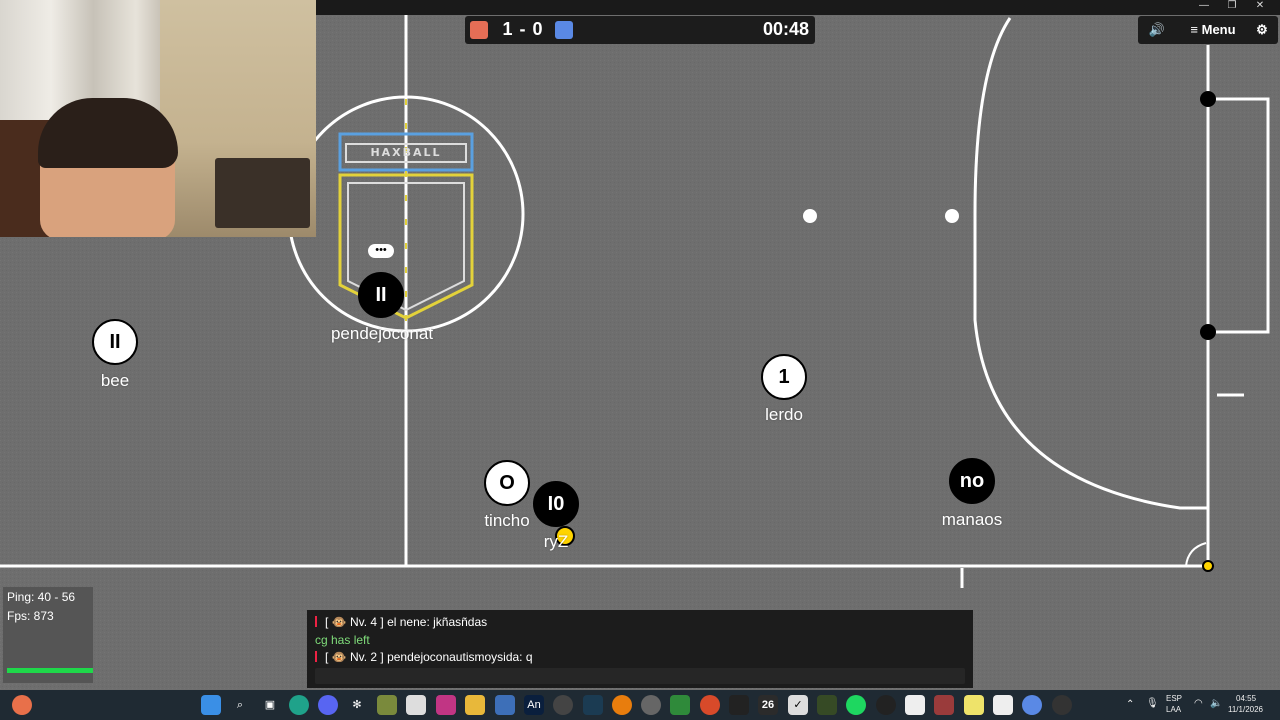 The image size is (1280, 720). Describe the element at coordinates (1157, 30) in the screenshot. I see `speaker-icon: 🔊` at that location.